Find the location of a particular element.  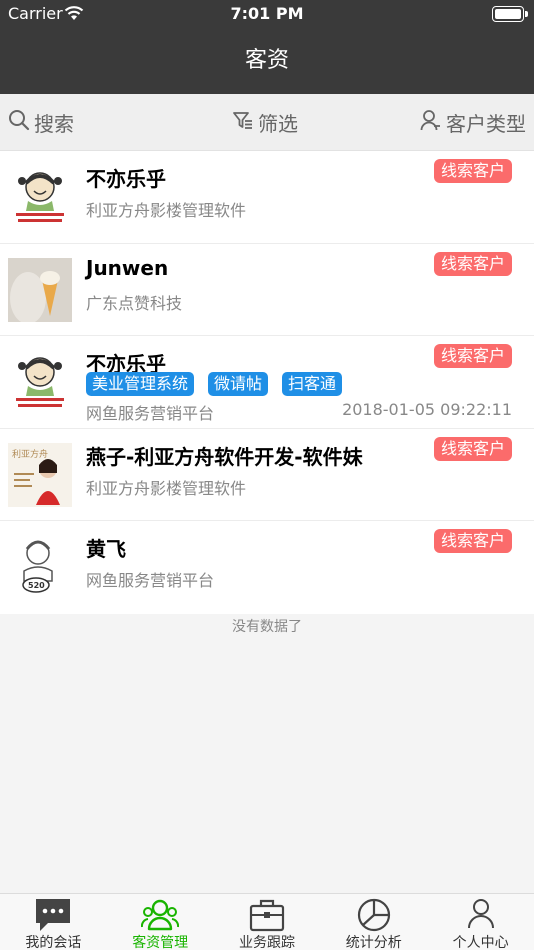

customer-type-label: 客户类型 is located at coordinates (486, 124).